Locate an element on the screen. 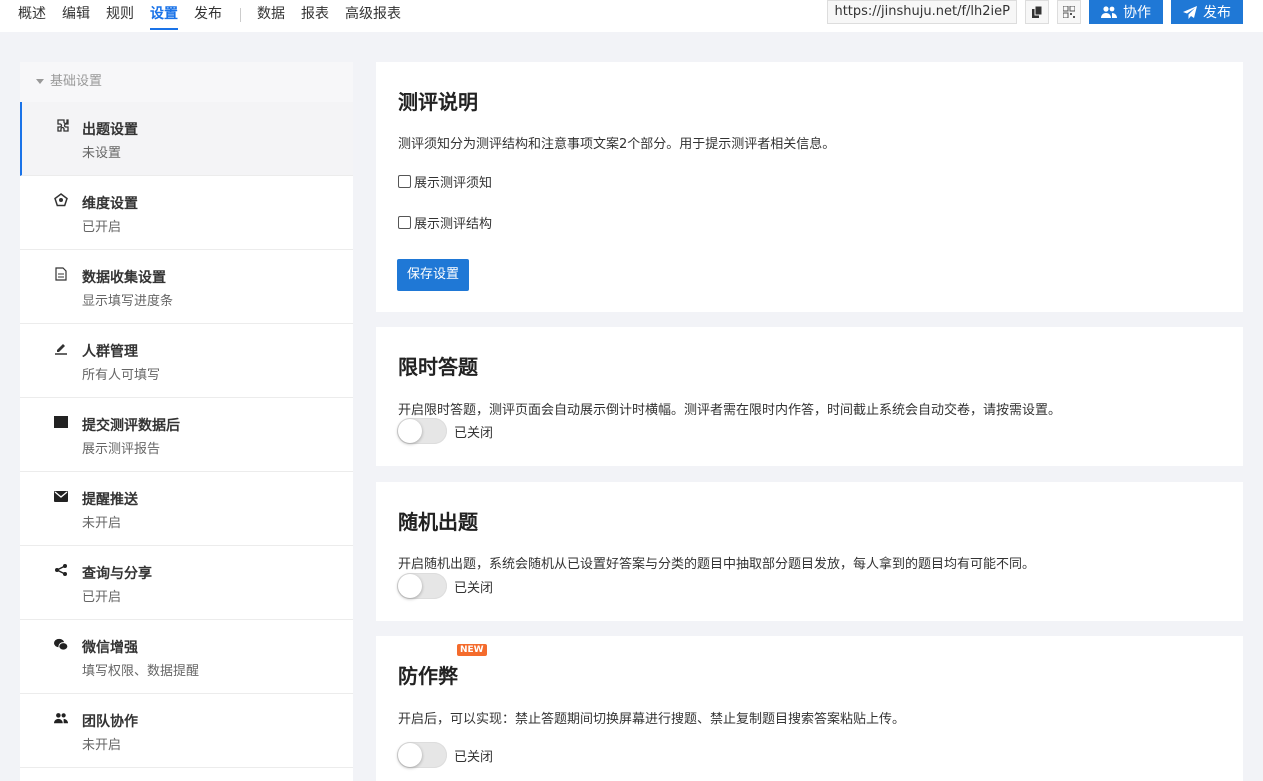 The height and width of the screenshot is (781, 1263). timed-toggle is located at coordinates (422, 431).